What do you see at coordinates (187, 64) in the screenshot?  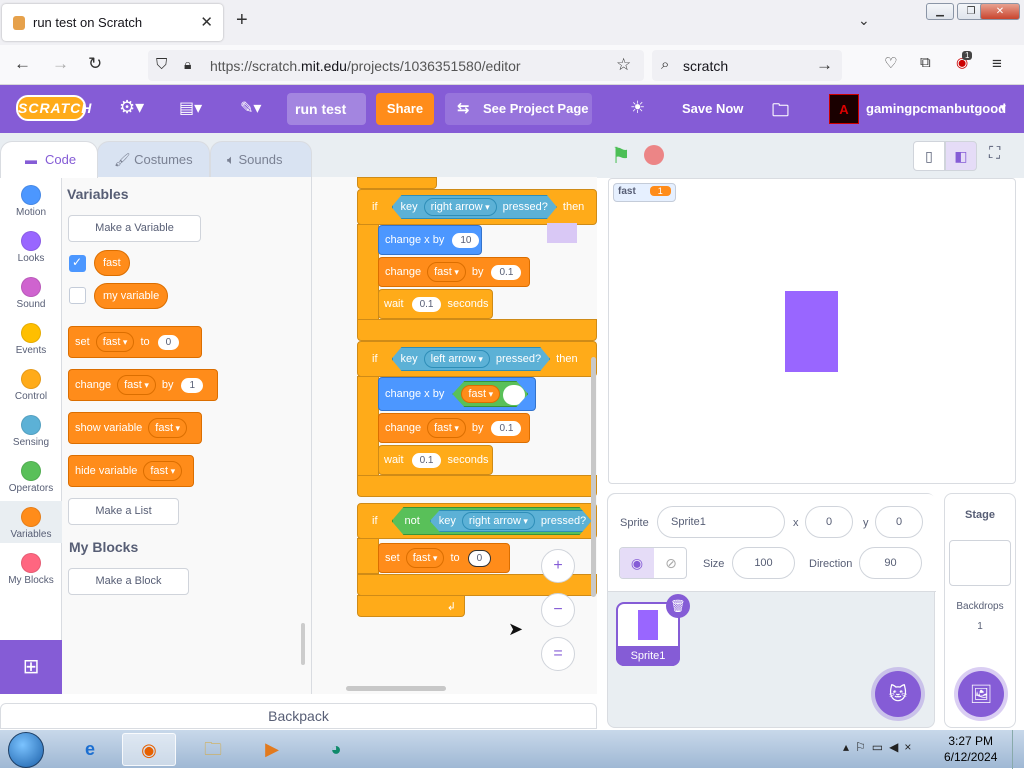 I see `lock-icon: 🔒︎` at bounding box center [187, 64].